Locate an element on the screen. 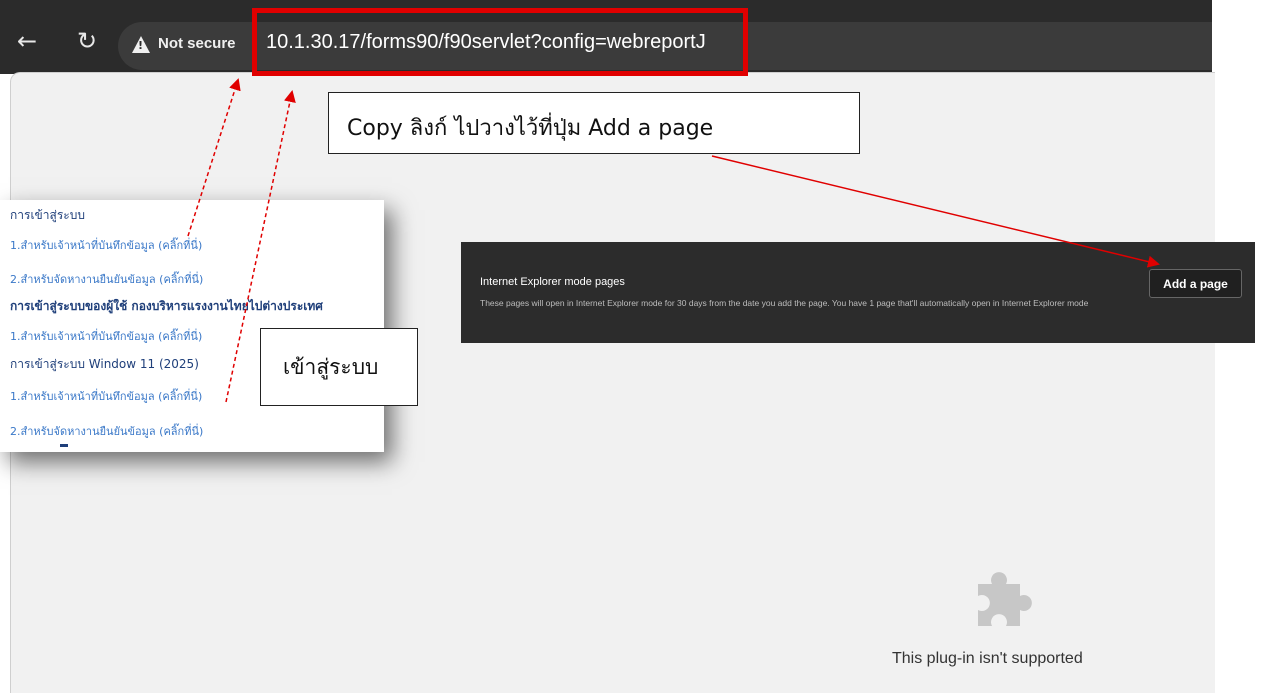  arrow-copy-to-add-button is located at coordinates (935, 211).